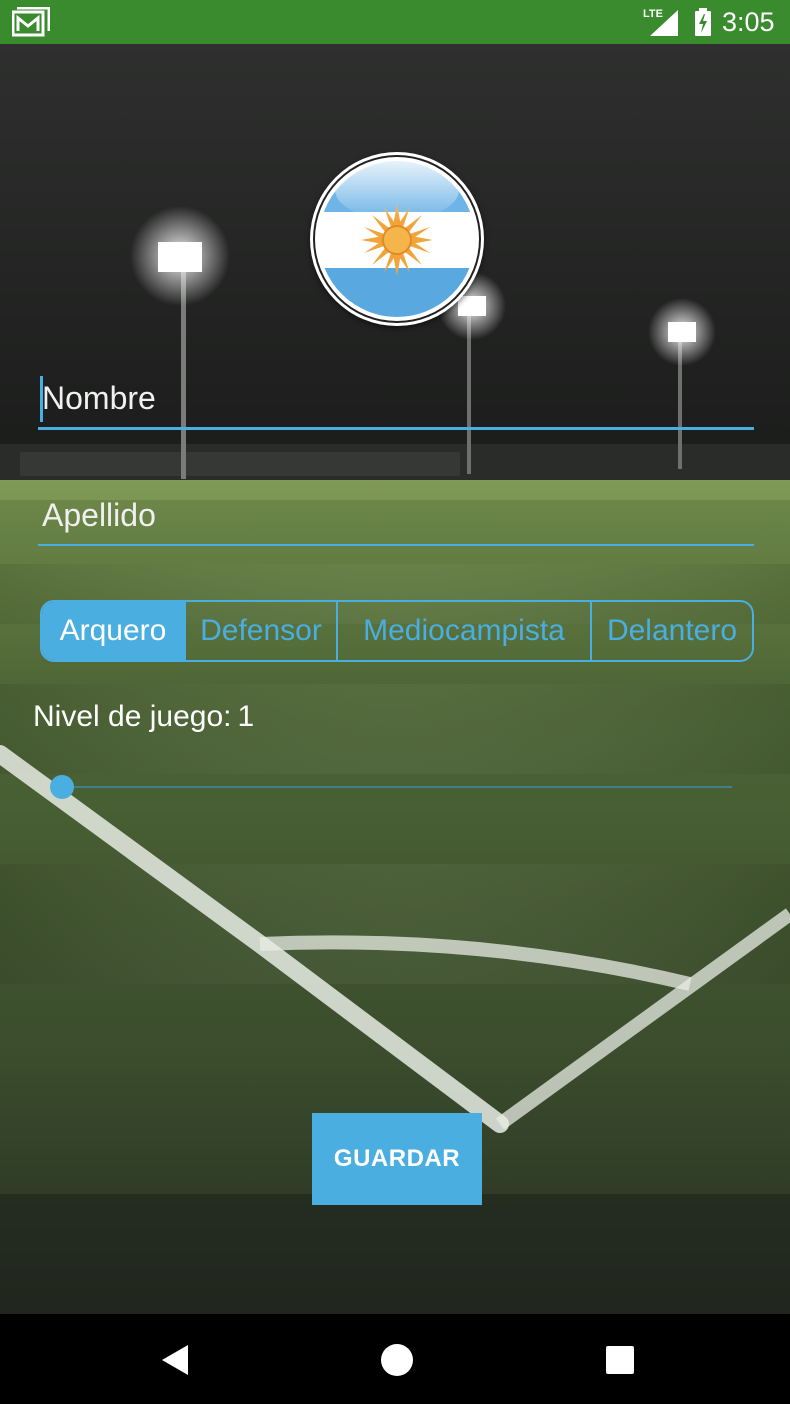 The image size is (790, 1404). What do you see at coordinates (41, 399) in the screenshot?
I see `text-cursor` at bounding box center [41, 399].